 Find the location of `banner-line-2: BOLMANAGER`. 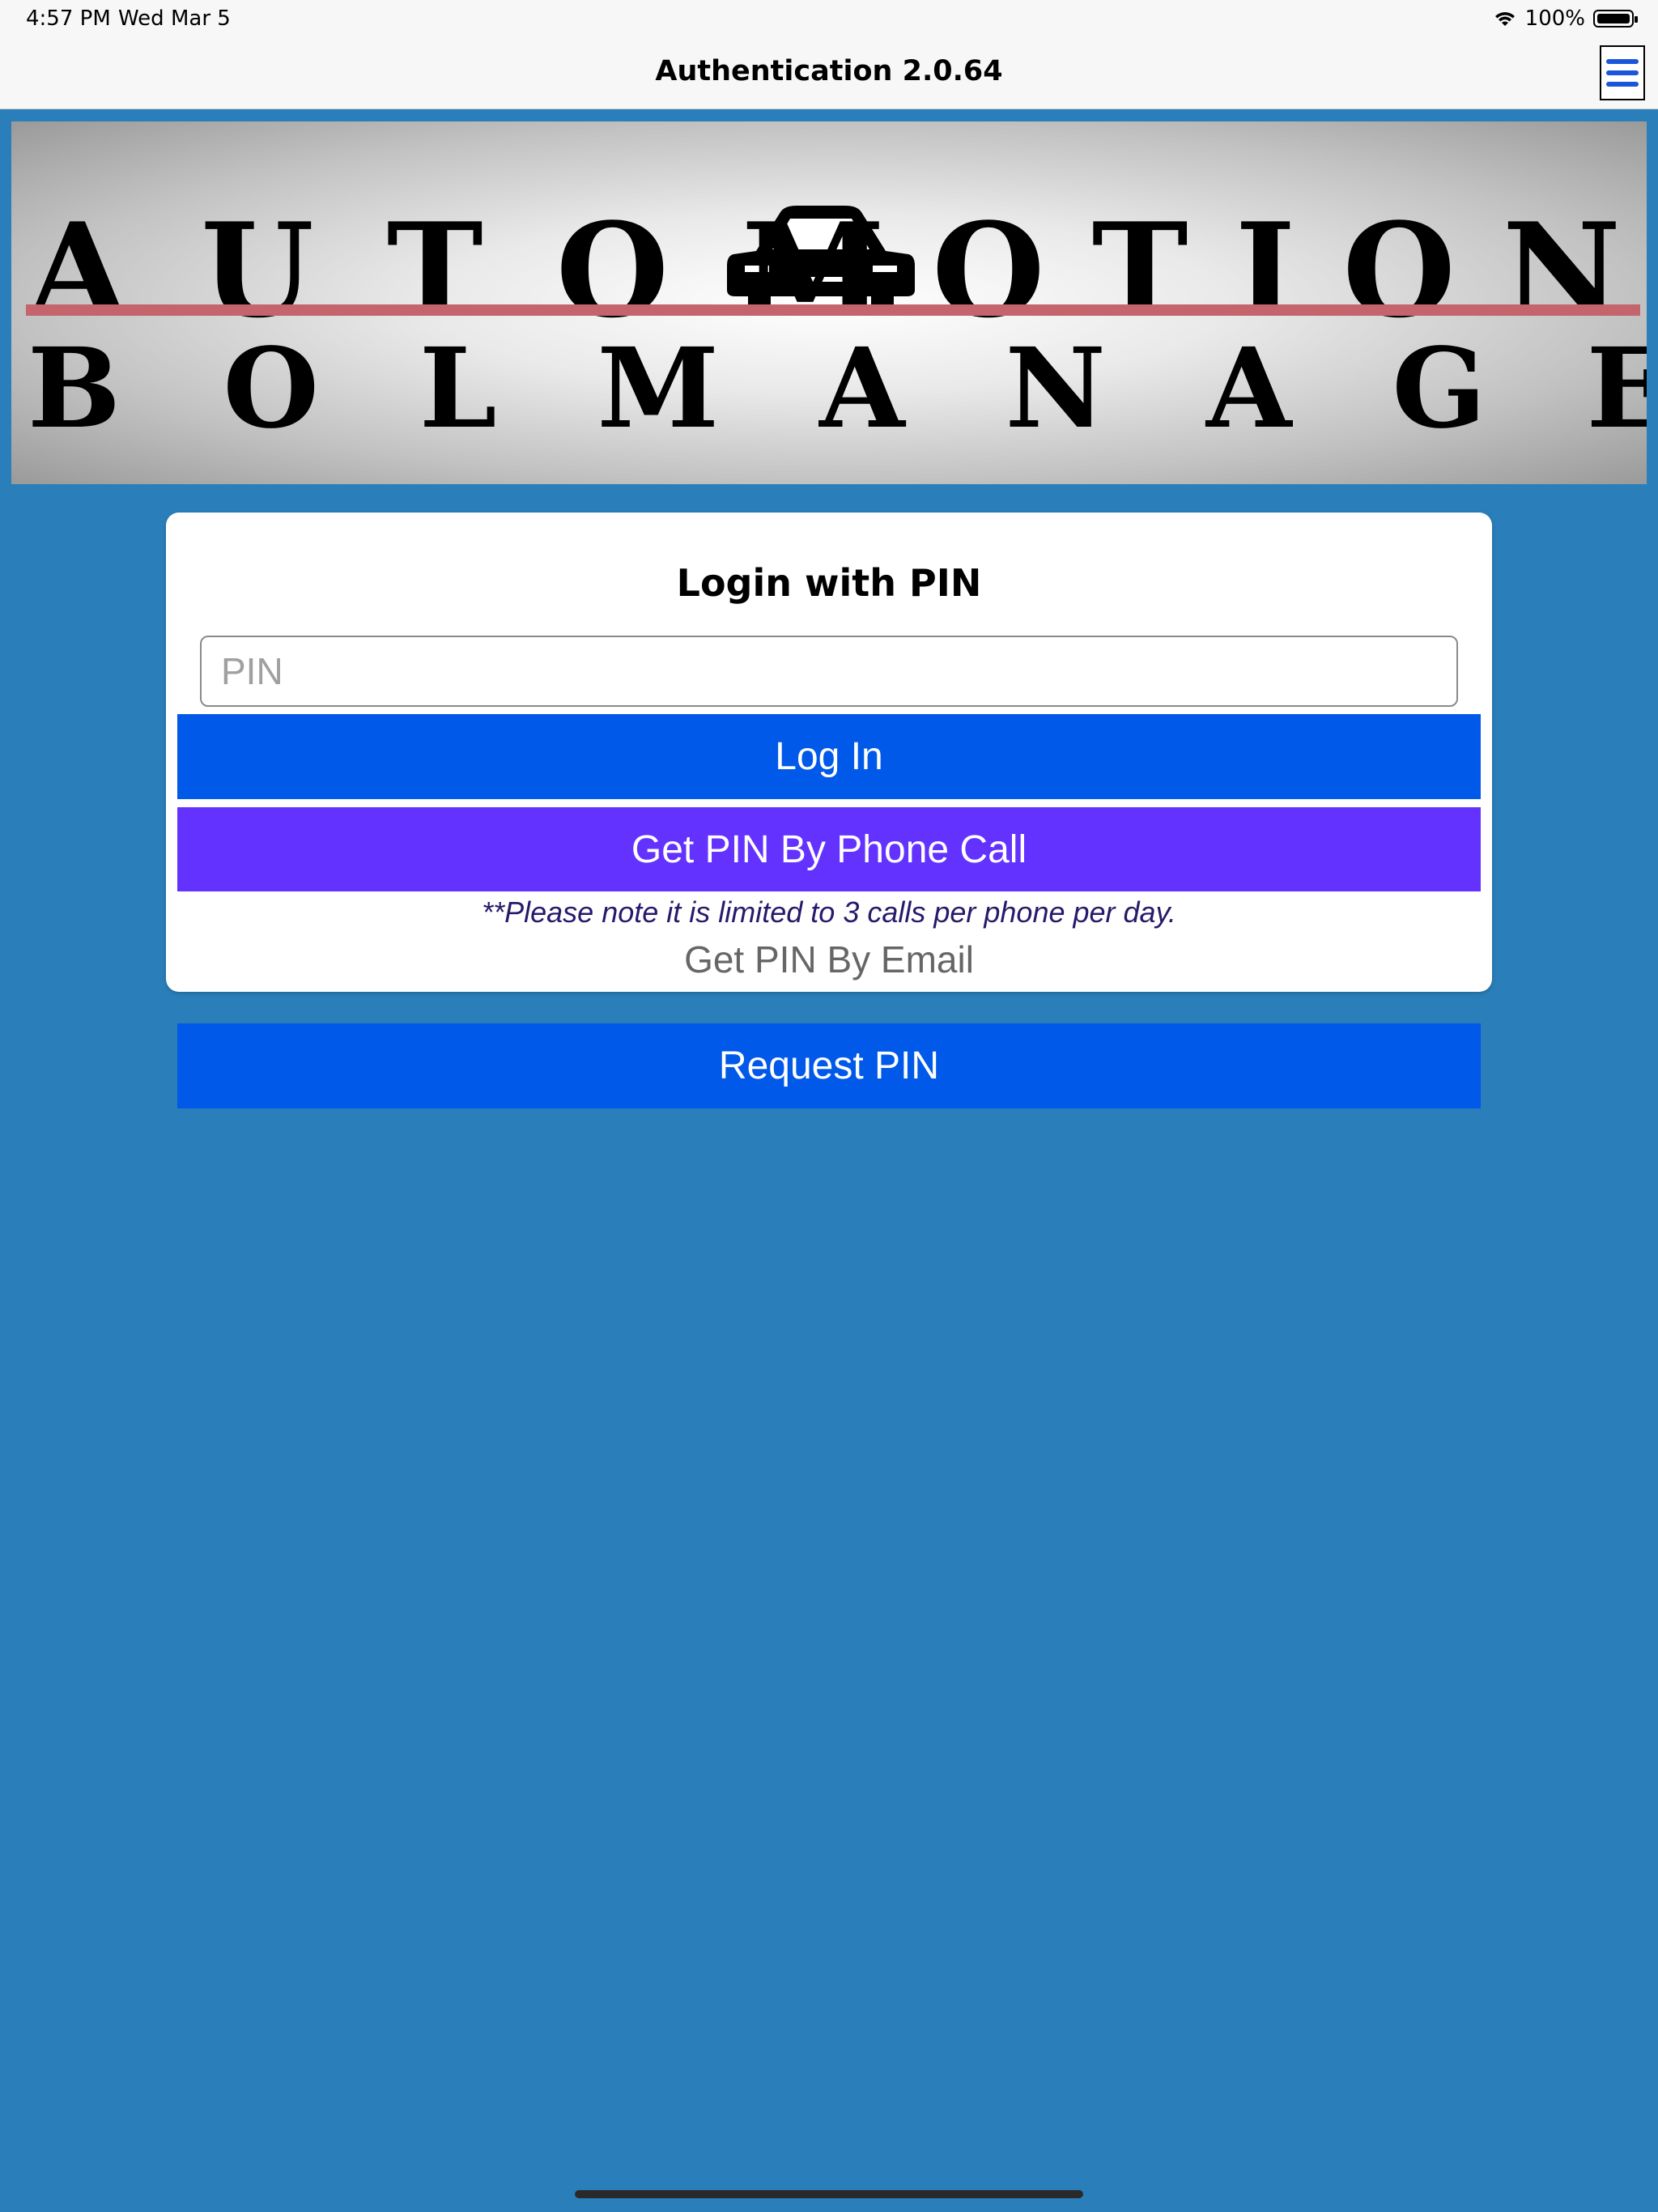

banner-line-2: BOLMANAGER is located at coordinates (829, 389).